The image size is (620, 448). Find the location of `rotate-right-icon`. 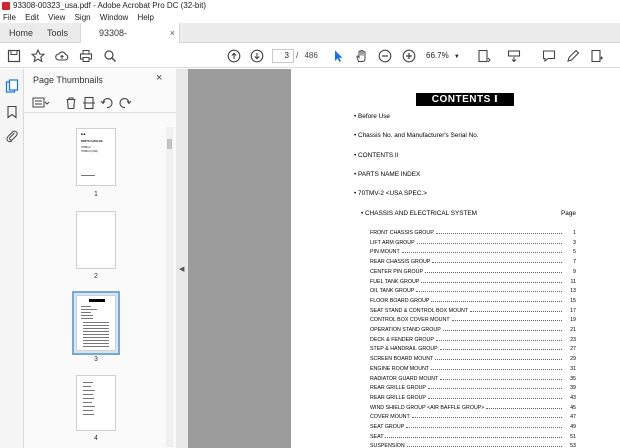

rotate-right-icon is located at coordinates (125, 103).